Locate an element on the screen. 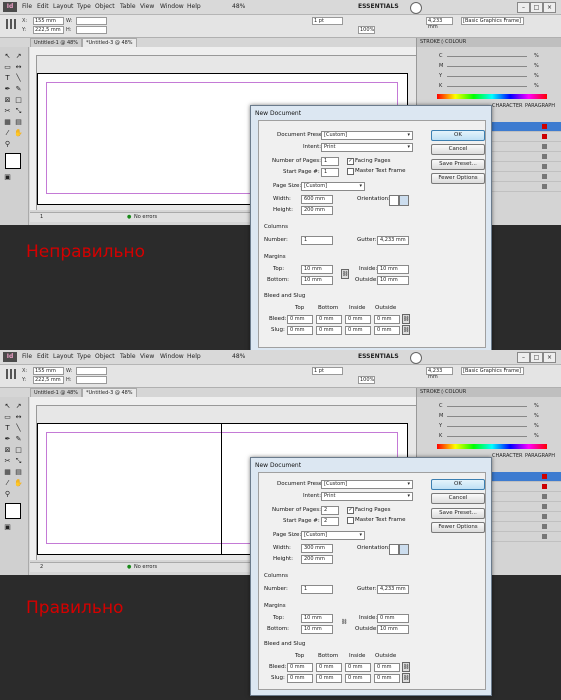  opacity-field: 100% is located at coordinates (366, 380).